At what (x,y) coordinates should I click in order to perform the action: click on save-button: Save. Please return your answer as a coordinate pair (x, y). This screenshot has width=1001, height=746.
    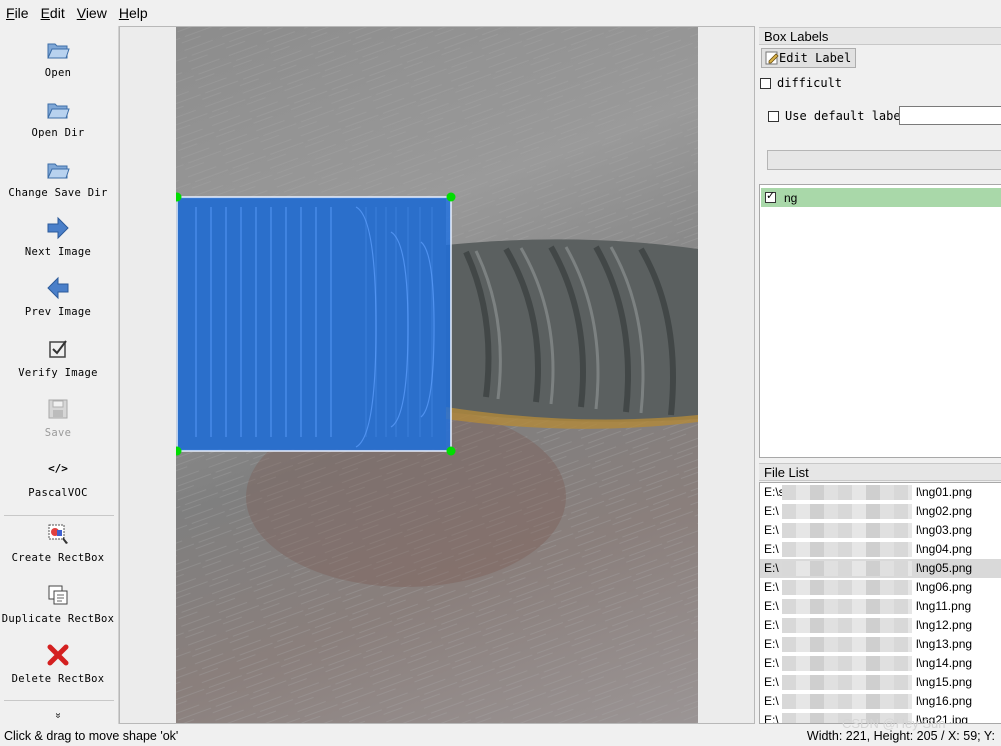
    Looking at the image, I should click on (58, 417).